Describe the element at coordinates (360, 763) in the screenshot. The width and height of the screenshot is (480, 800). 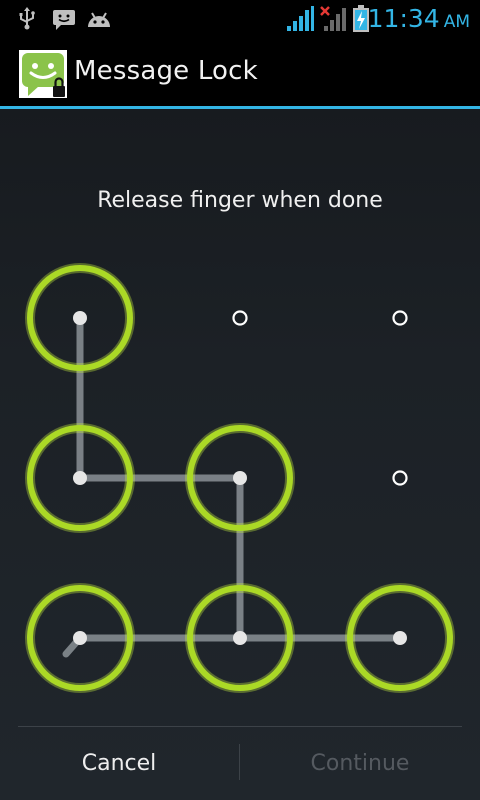
I see `continue-button: Continue` at that location.